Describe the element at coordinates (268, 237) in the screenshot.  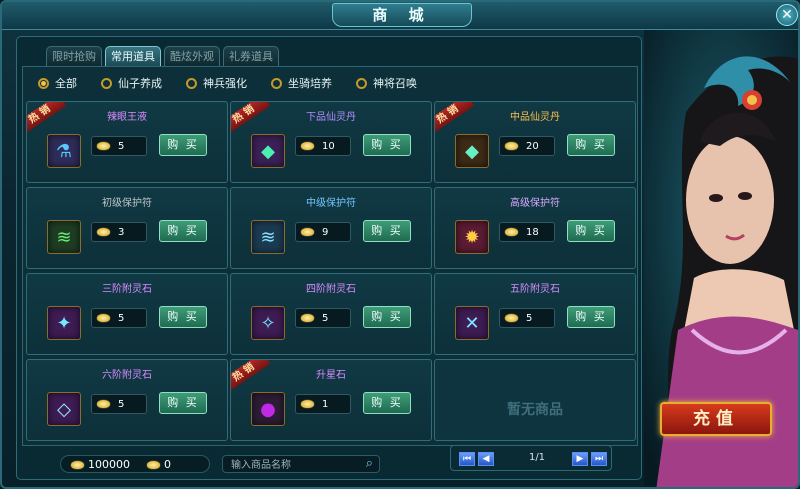
I see `blue-talisman-icon: ≋` at that location.